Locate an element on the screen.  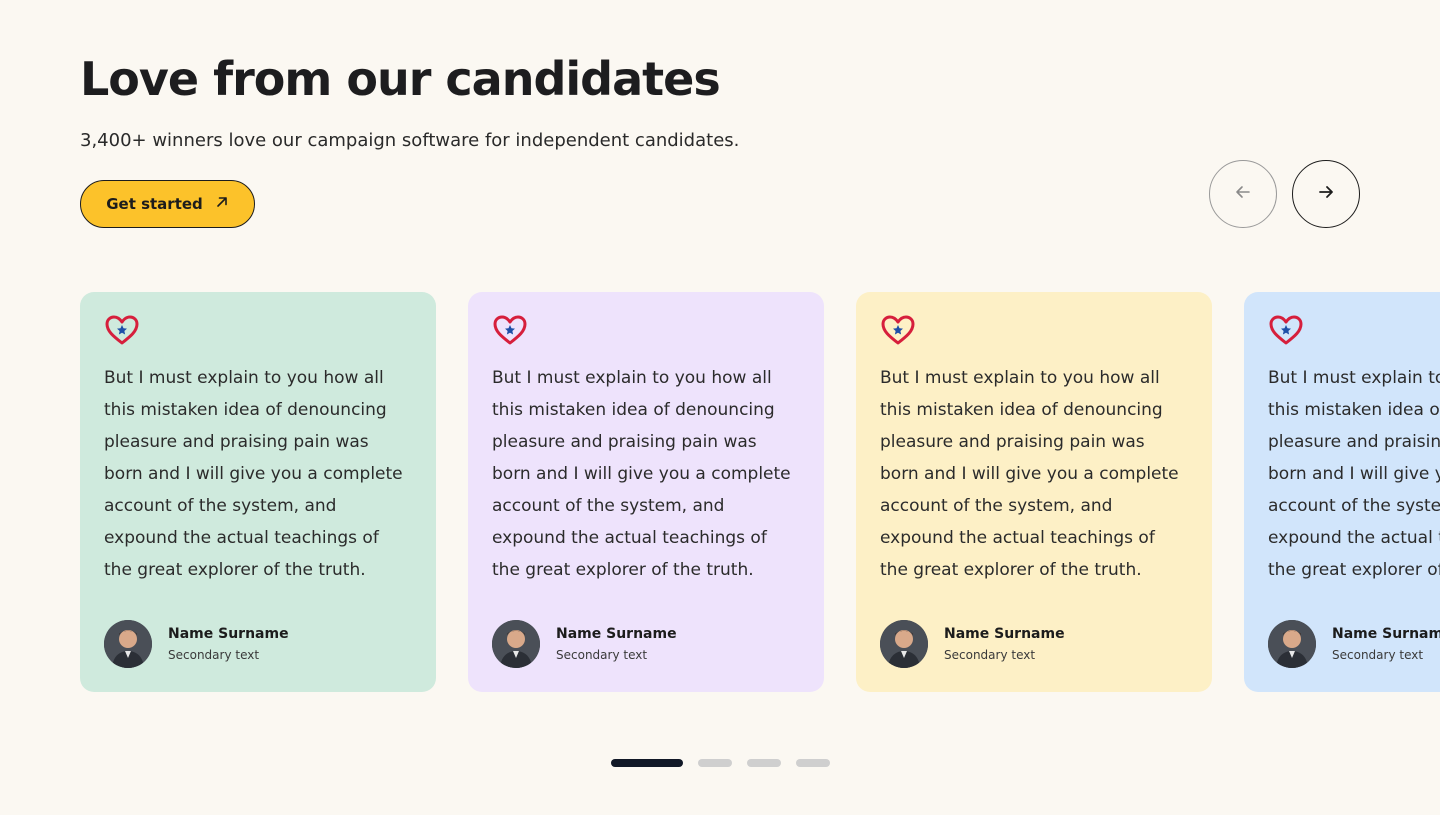
arrow-left-icon is located at coordinates (1243, 194).